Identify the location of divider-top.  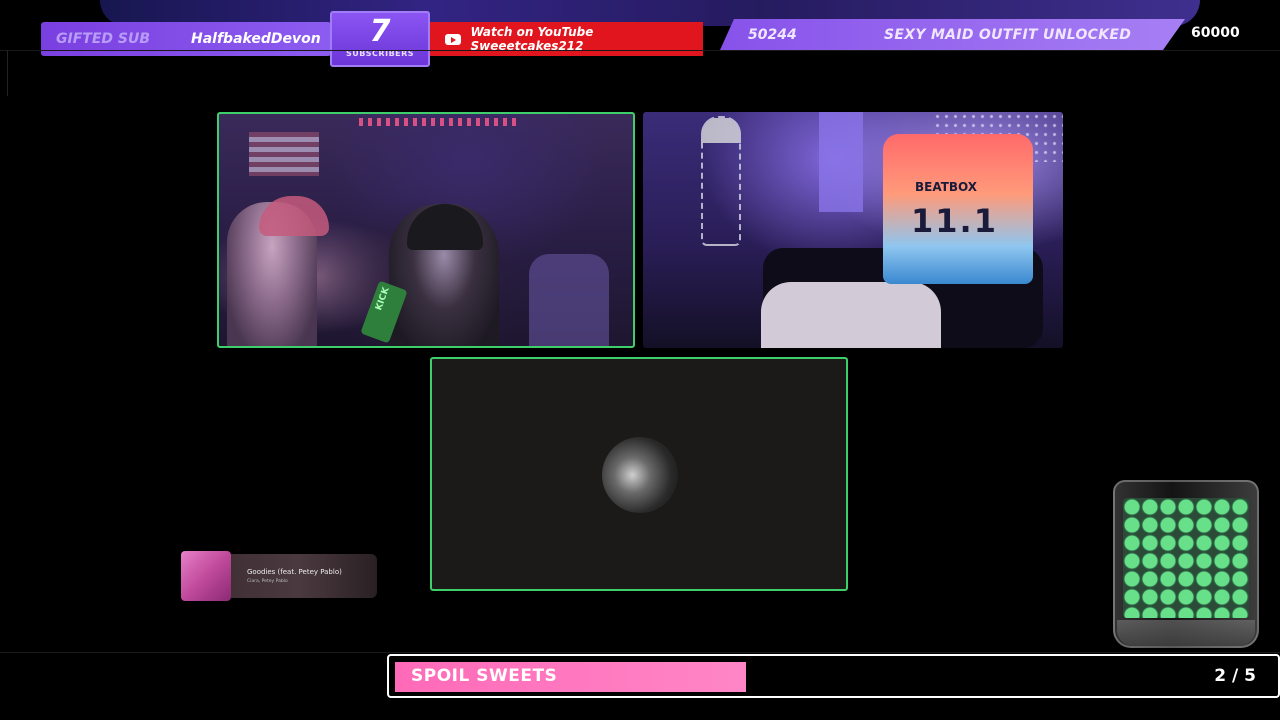
(640, 50).